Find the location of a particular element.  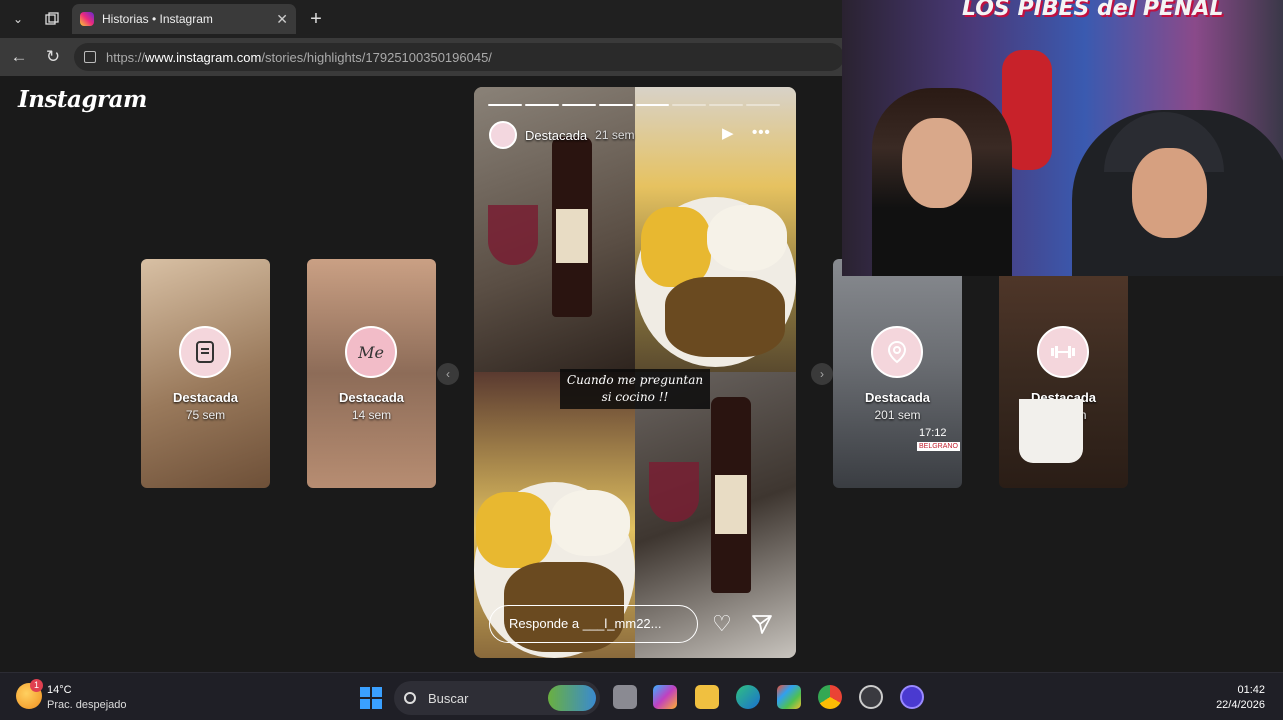

story-caption: Cuando me preguntan si cocino !! is located at coordinates (635, 389).